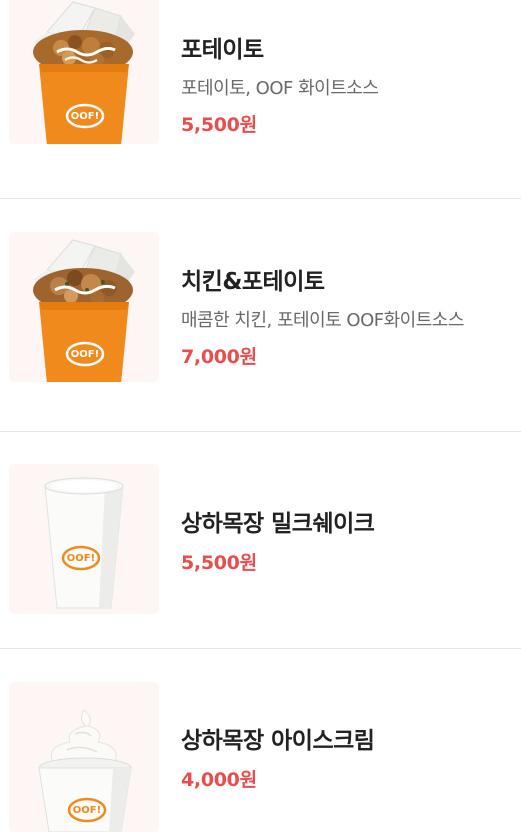  What do you see at coordinates (84, 539) in the screenshot?
I see `milkshake-cup-image: OOF!` at bounding box center [84, 539].